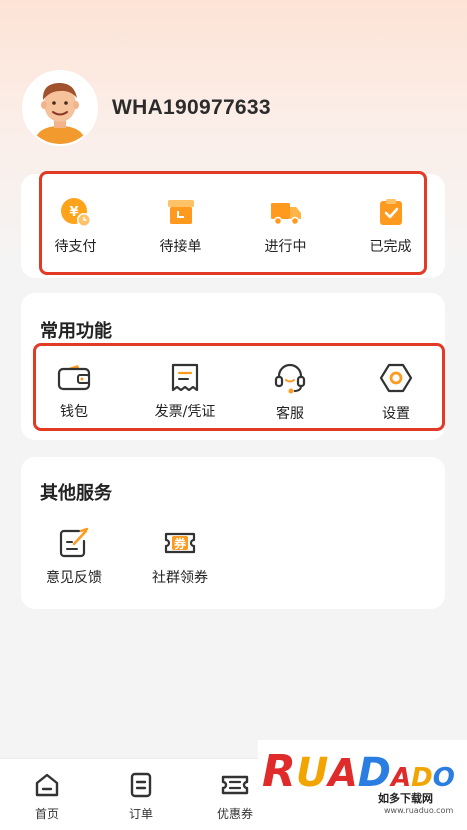  What do you see at coordinates (235, 785) in the screenshot?
I see `coupon-tab-icon` at bounding box center [235, 785].